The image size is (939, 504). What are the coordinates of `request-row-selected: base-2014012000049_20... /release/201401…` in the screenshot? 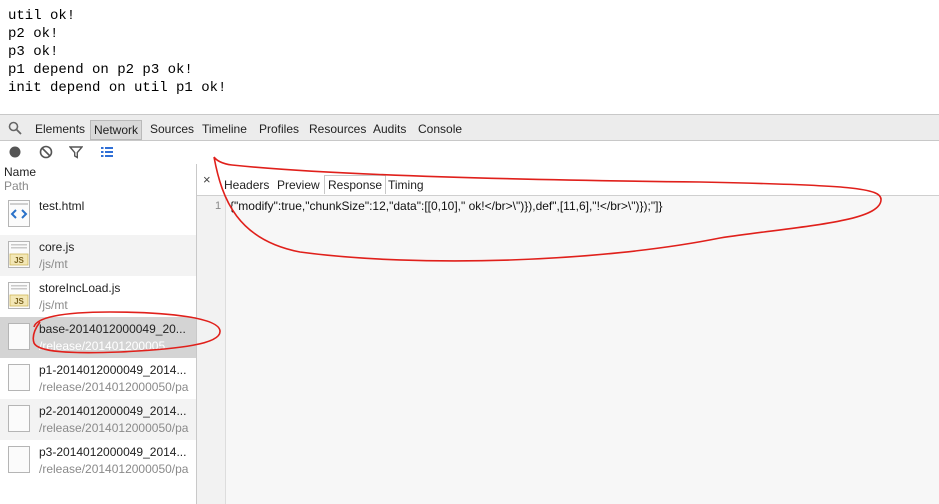 It's located at (98, 337).